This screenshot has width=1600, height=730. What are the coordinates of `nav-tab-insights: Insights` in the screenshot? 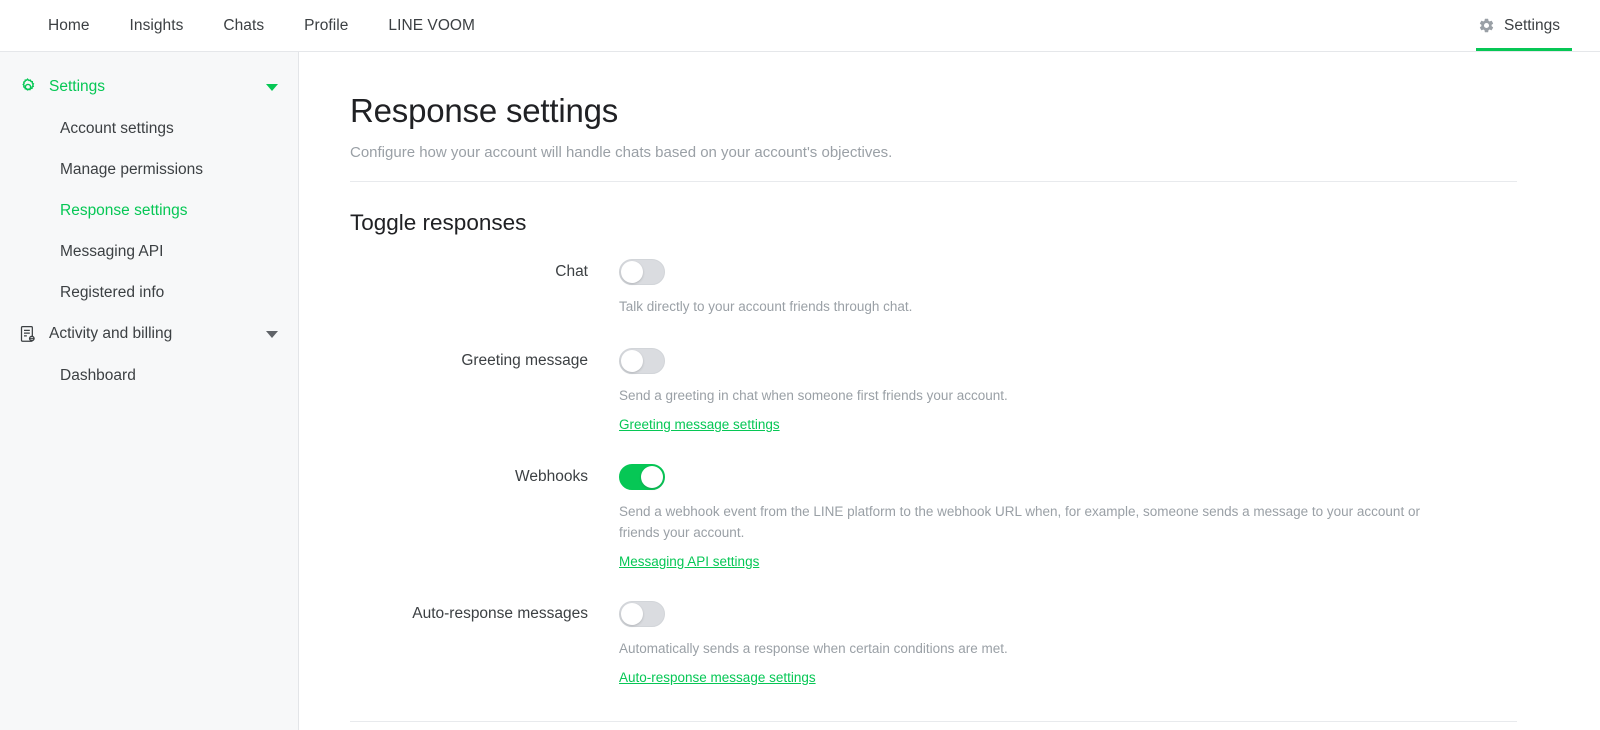 It's located at (157, 25).